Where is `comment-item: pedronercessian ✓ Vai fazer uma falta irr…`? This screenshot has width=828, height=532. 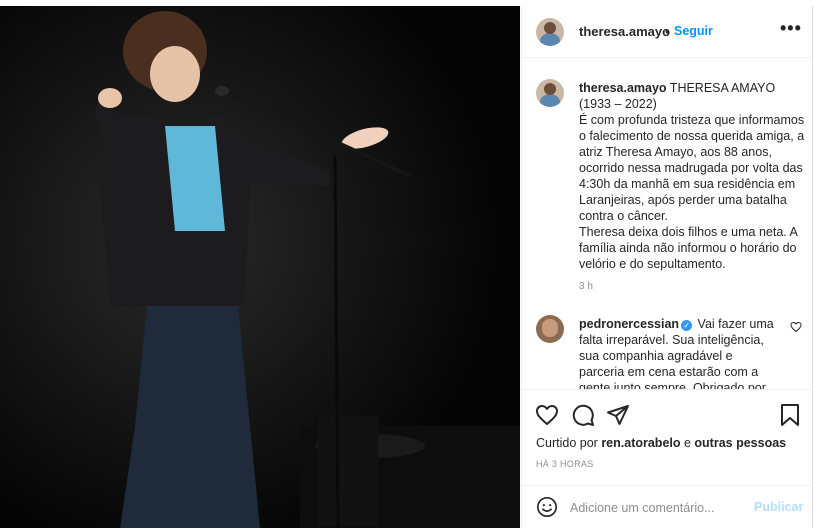
comment-item: pedronercessian ✓ Vai fazer uma falta irr… is located at coordinates (679, 352).